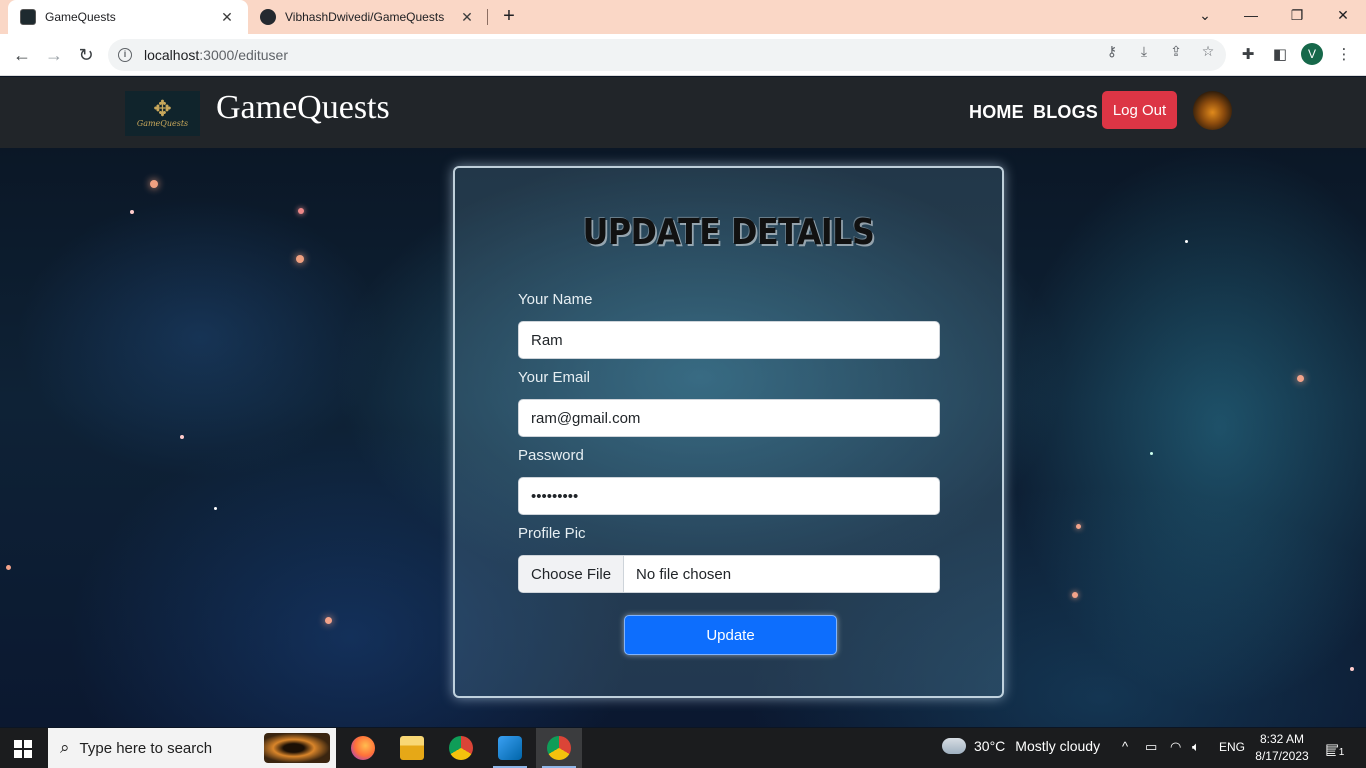 The height and width of the screenshot is (768, 1366). I want to click on url-path: :3000/edituser, so click(243, 55).